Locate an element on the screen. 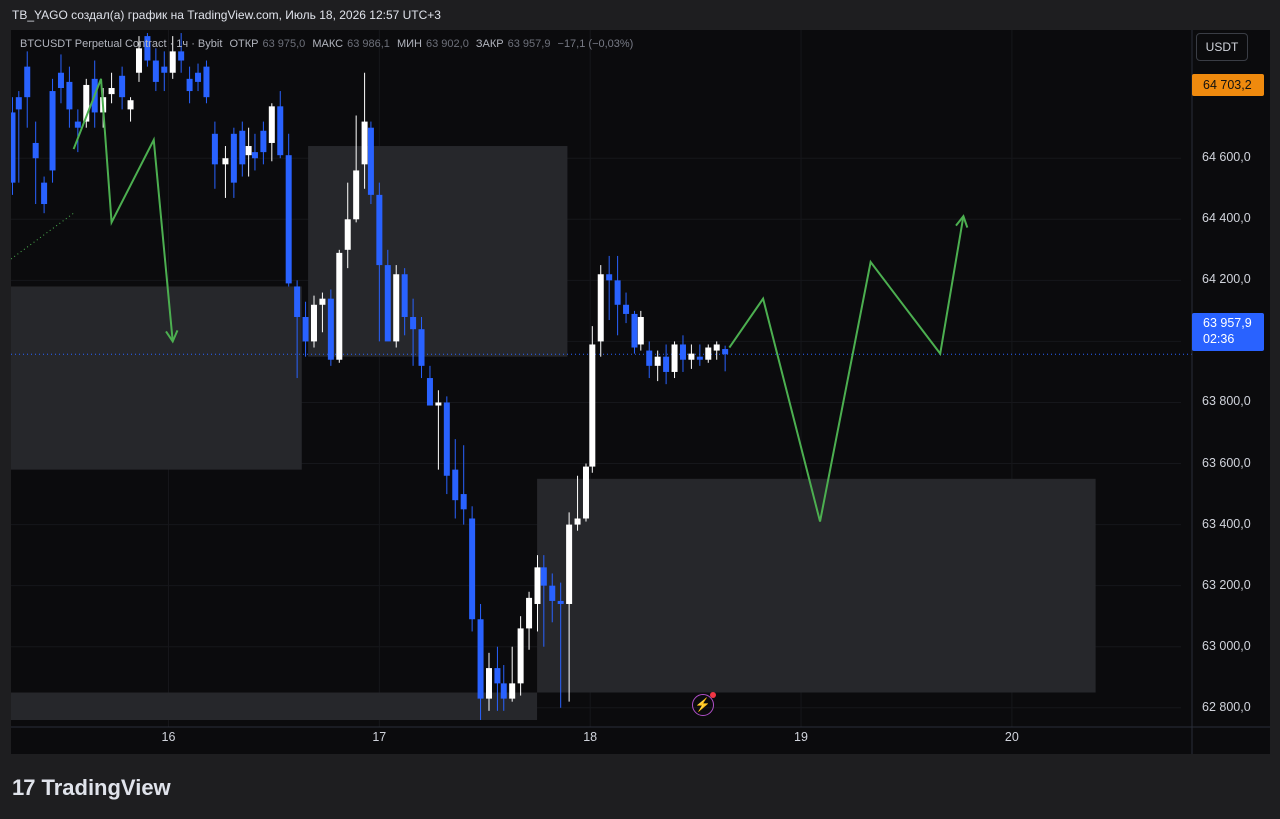 The height and width of the screenshot is (819, 1280). last-price-tag: 63 957,9 02:36 is located at coordinates (1228, 332).